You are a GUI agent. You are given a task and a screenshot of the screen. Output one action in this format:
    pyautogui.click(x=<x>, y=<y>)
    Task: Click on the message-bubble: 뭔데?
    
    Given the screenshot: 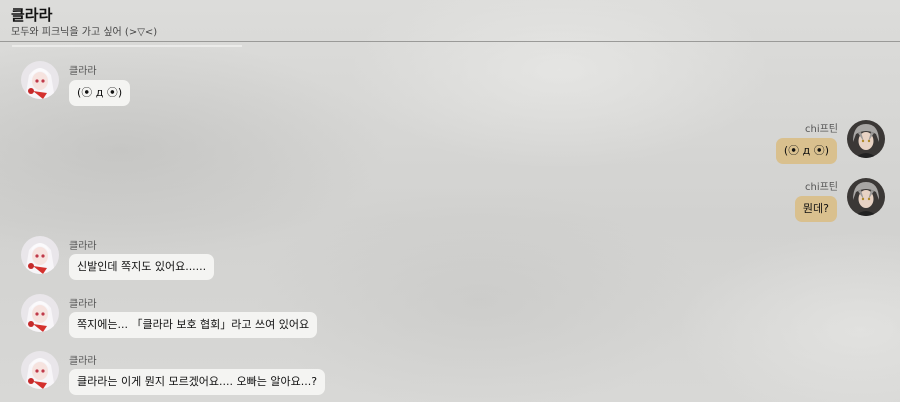 What is the action you would take?
    pyautogui.click(x=815, y=209)
    